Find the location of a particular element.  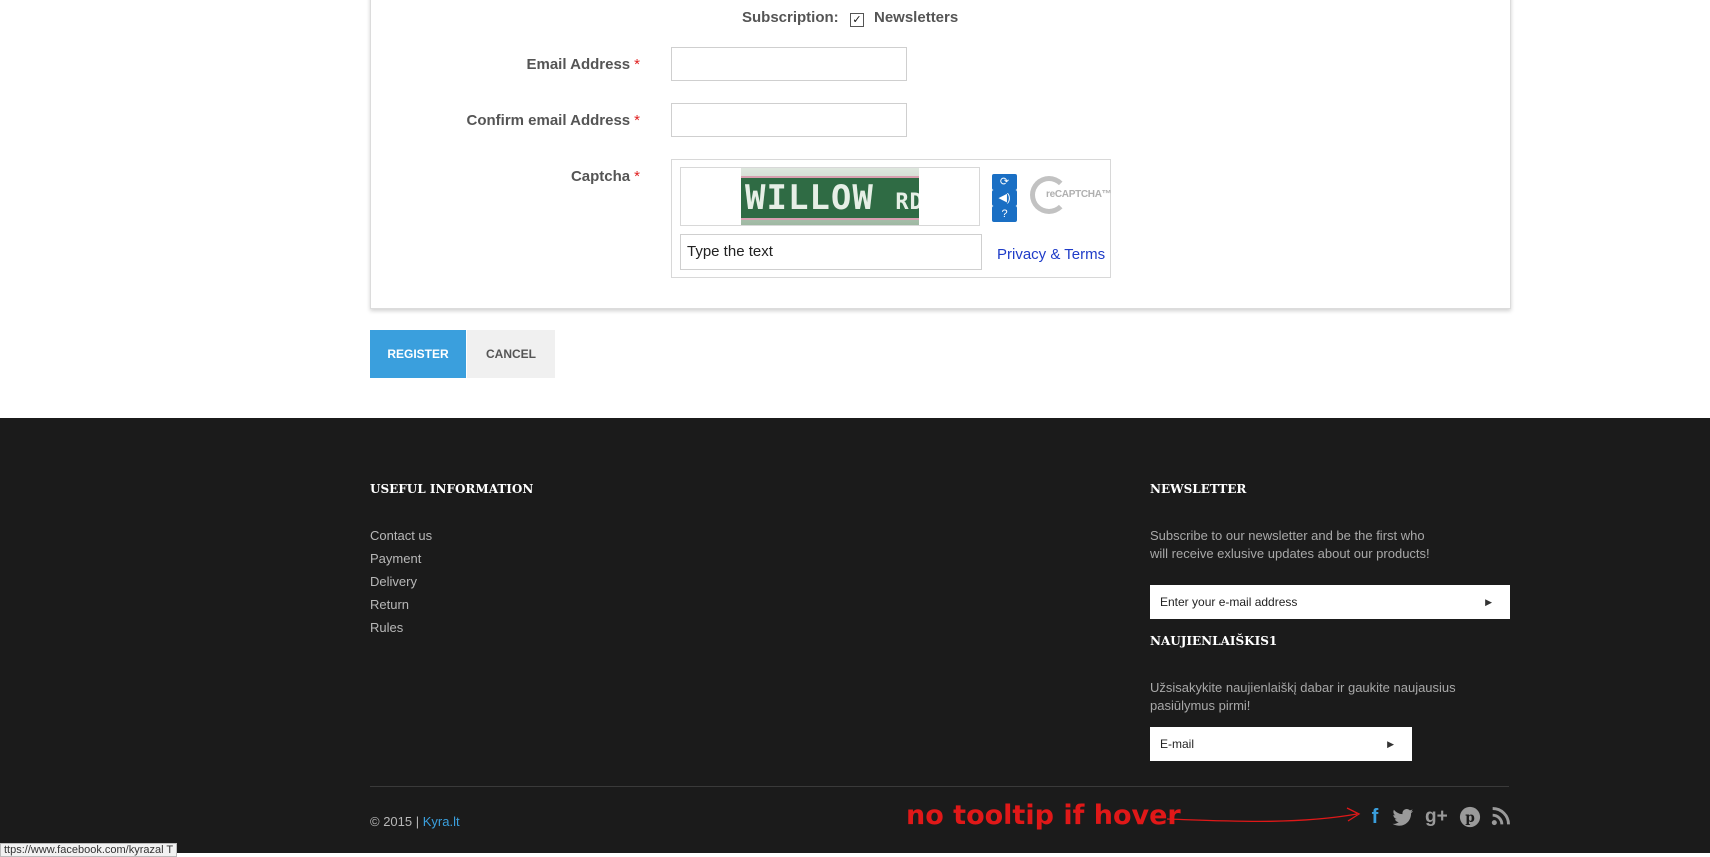

newsletter2-email-input: E-mail ▶ is located at coordinates (1281, 744).